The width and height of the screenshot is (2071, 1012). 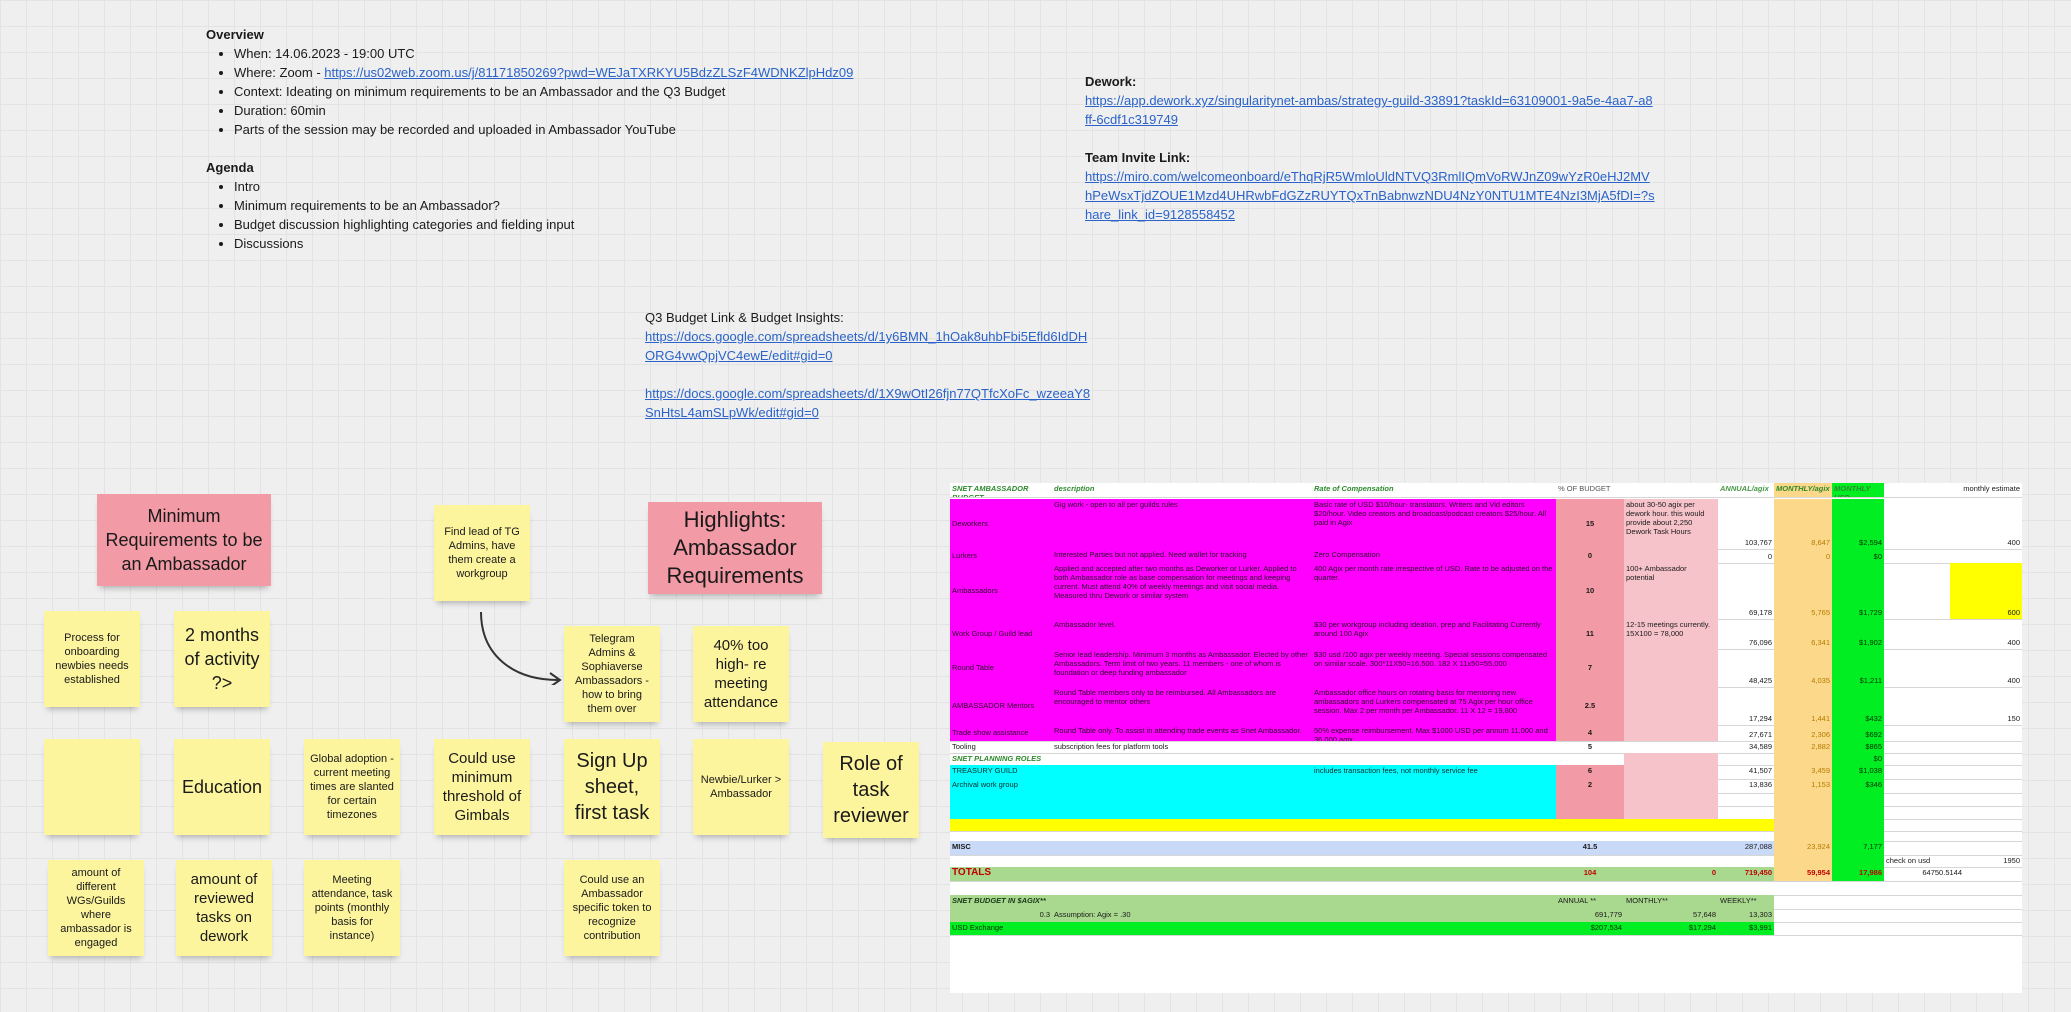 I want to click on sheet-monthly-cell: 1,153, so click(x=1803, y=786).